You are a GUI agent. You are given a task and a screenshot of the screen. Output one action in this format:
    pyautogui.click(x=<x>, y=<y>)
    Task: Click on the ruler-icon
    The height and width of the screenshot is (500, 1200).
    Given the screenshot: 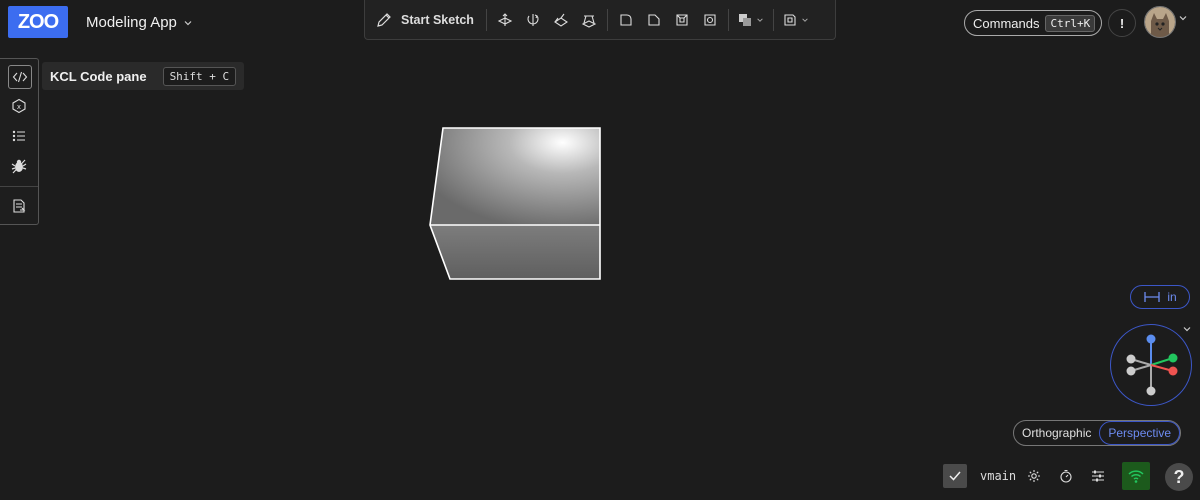 What is the action you would take?
    pyautogui.click(x=1152, y=297)
    